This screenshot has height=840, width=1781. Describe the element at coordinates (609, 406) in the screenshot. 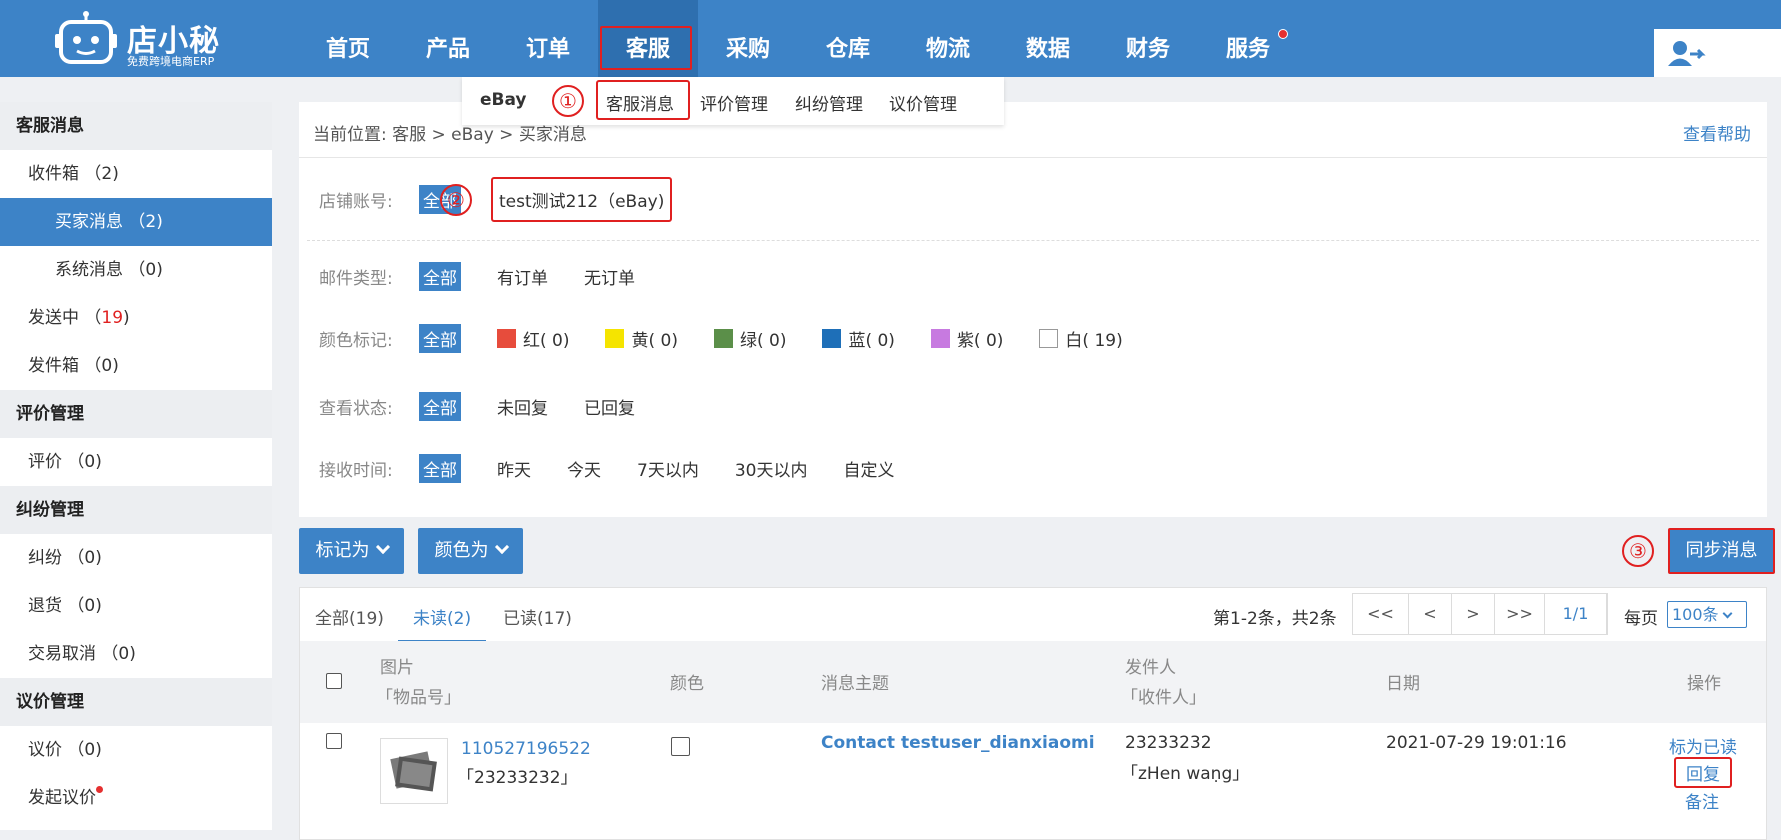

I see `view-replied-option: 已回复` at that location.